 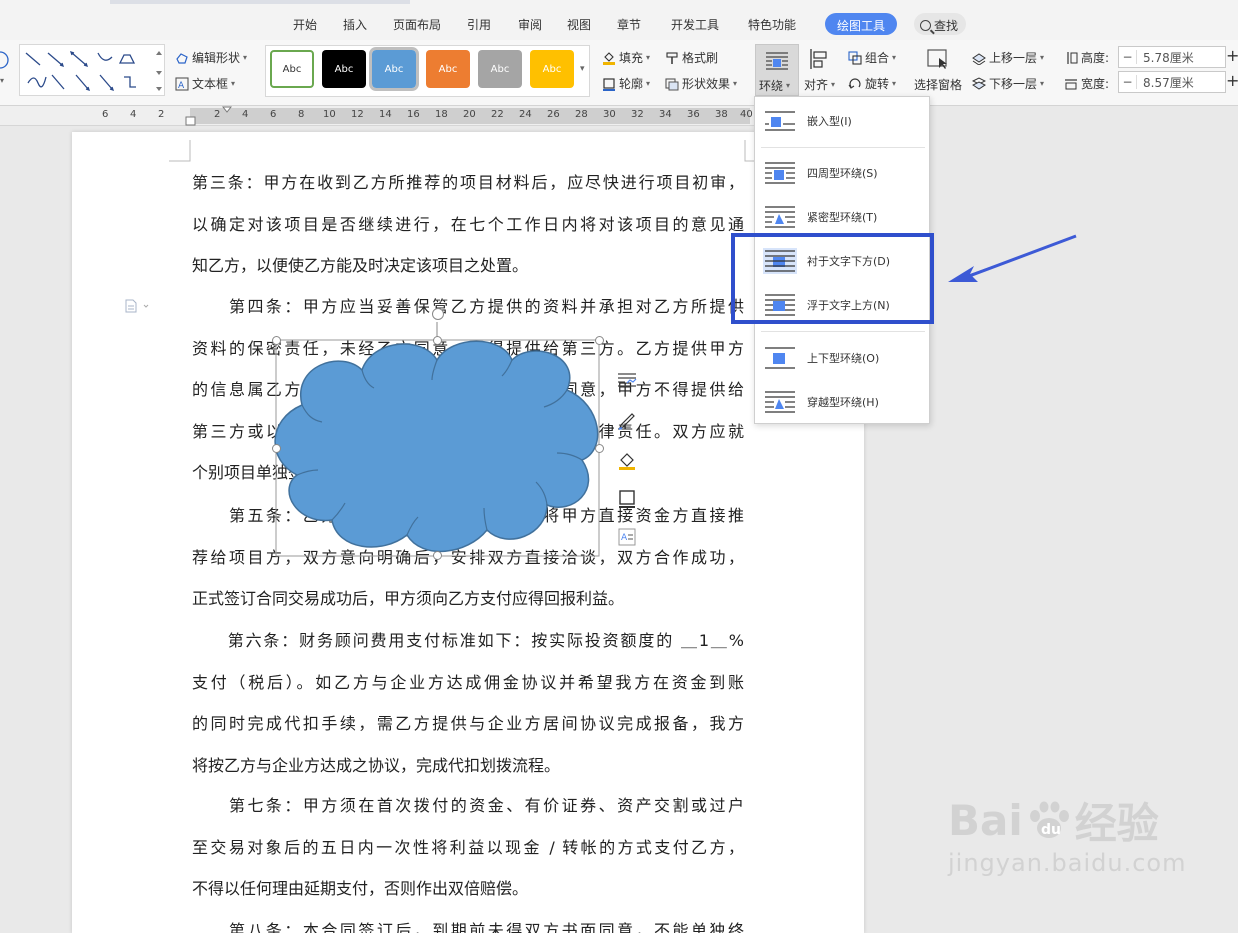 I want to click on shape-effects-label: 形状效果, so click(x=706, y=84).